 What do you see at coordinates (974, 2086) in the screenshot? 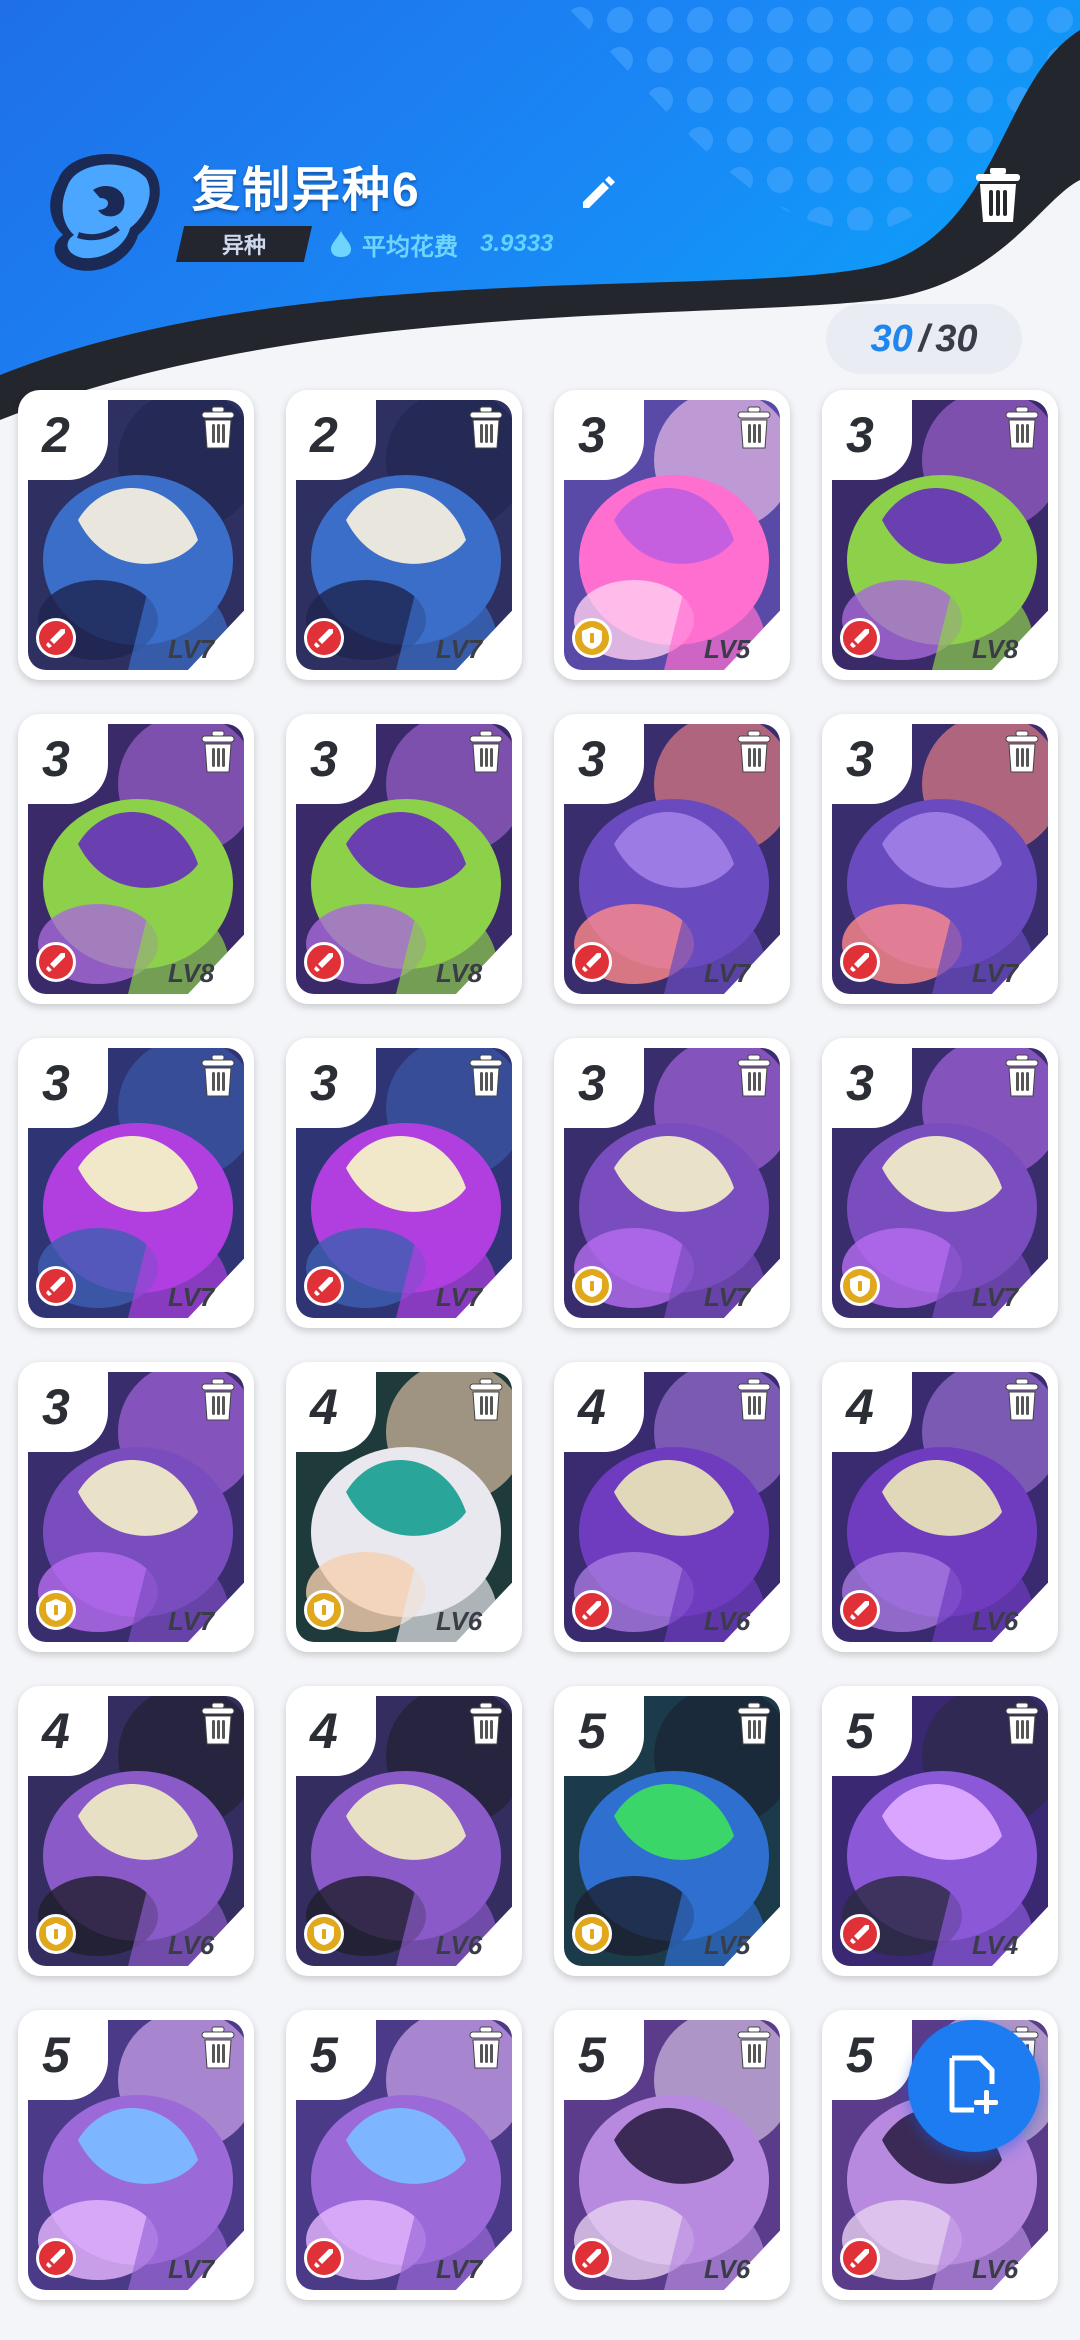
I see `add-card-button` at bounding box center [974, 2086].